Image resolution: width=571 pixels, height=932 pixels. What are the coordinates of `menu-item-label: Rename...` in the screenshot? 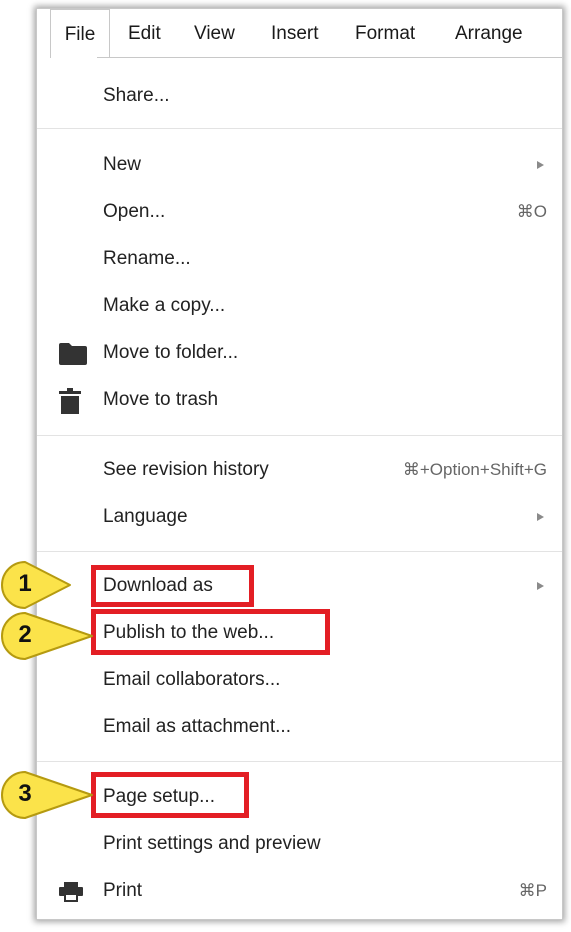 It's located at (147, 258).